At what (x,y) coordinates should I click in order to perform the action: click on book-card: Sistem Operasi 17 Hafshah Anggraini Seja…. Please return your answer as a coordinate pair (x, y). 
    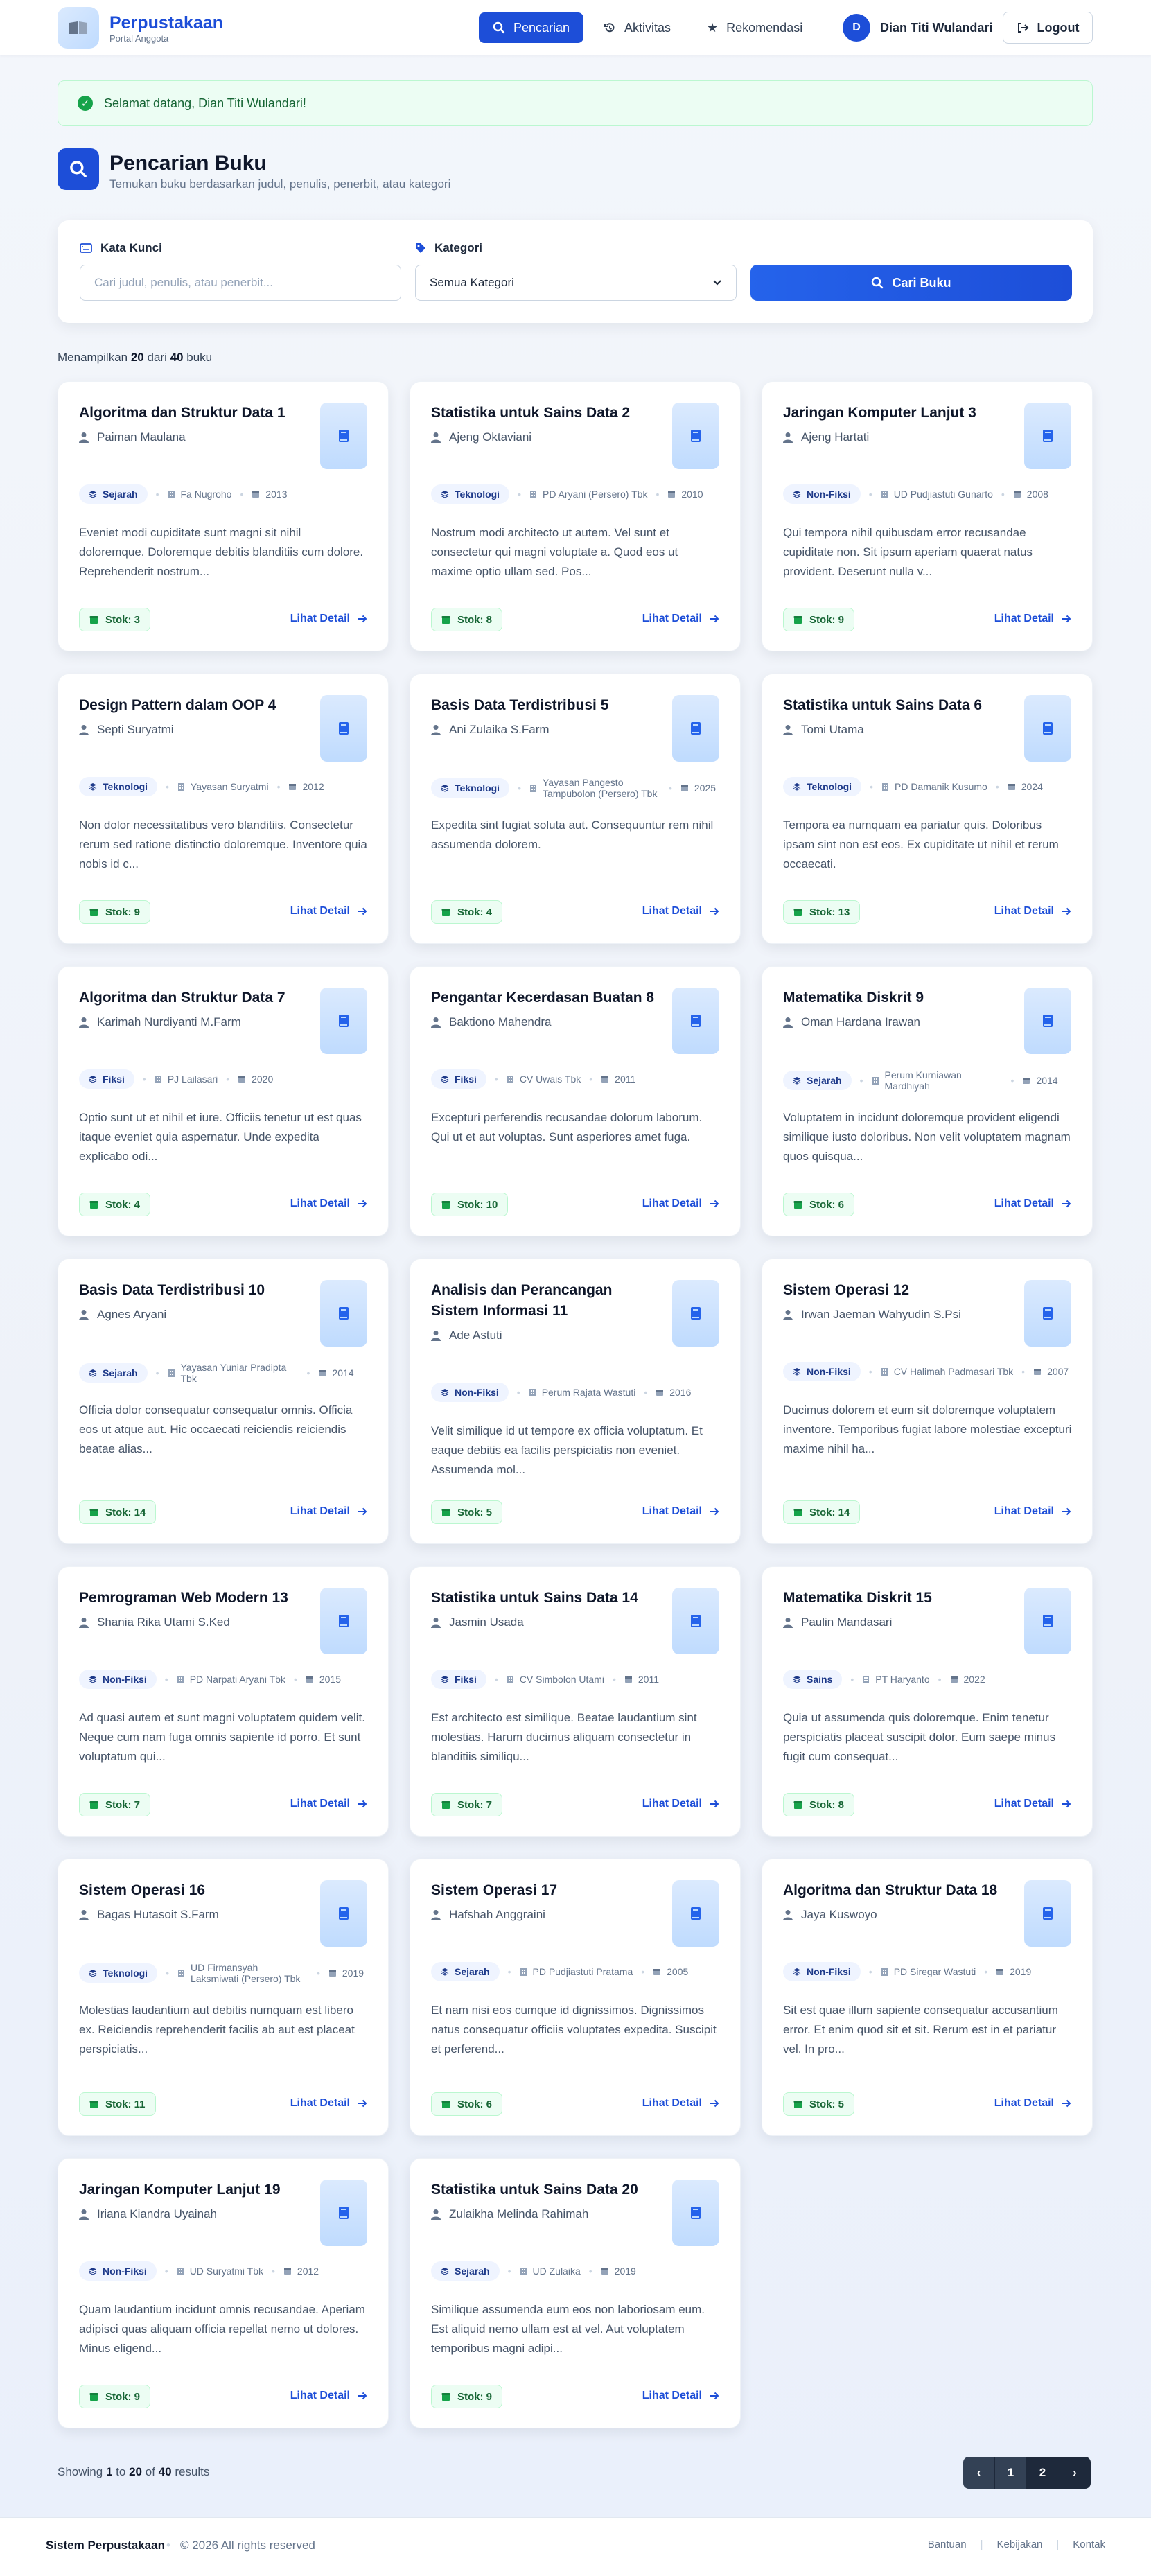
    Looking at the image, I should click on (575, 1997).